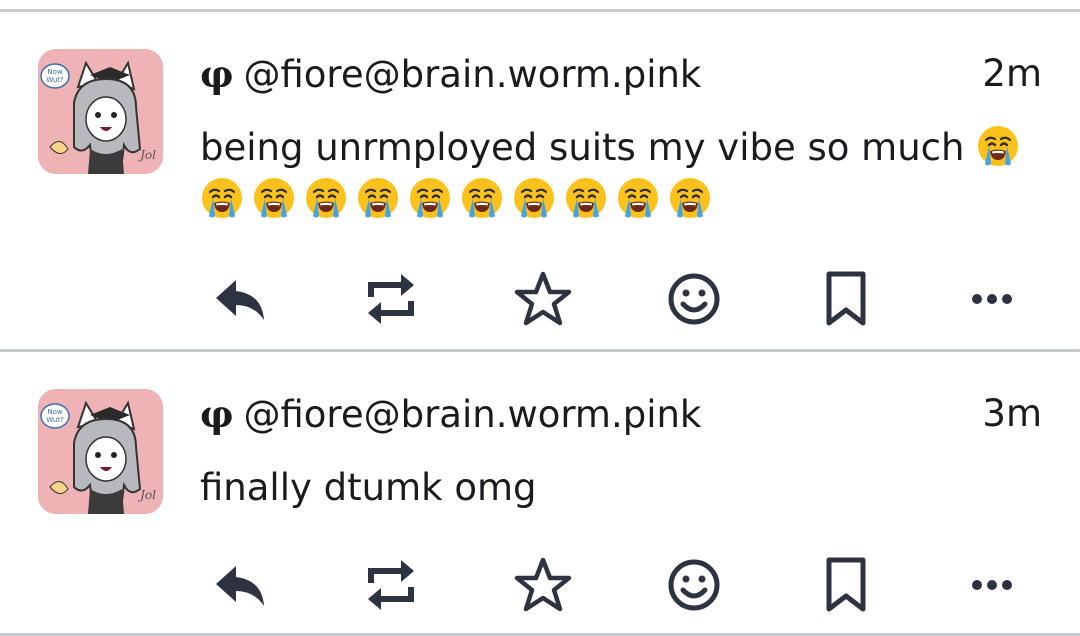 The image size is (1080, 636). I want to click on status-content: finally dtumk omg, so click(620, 488).